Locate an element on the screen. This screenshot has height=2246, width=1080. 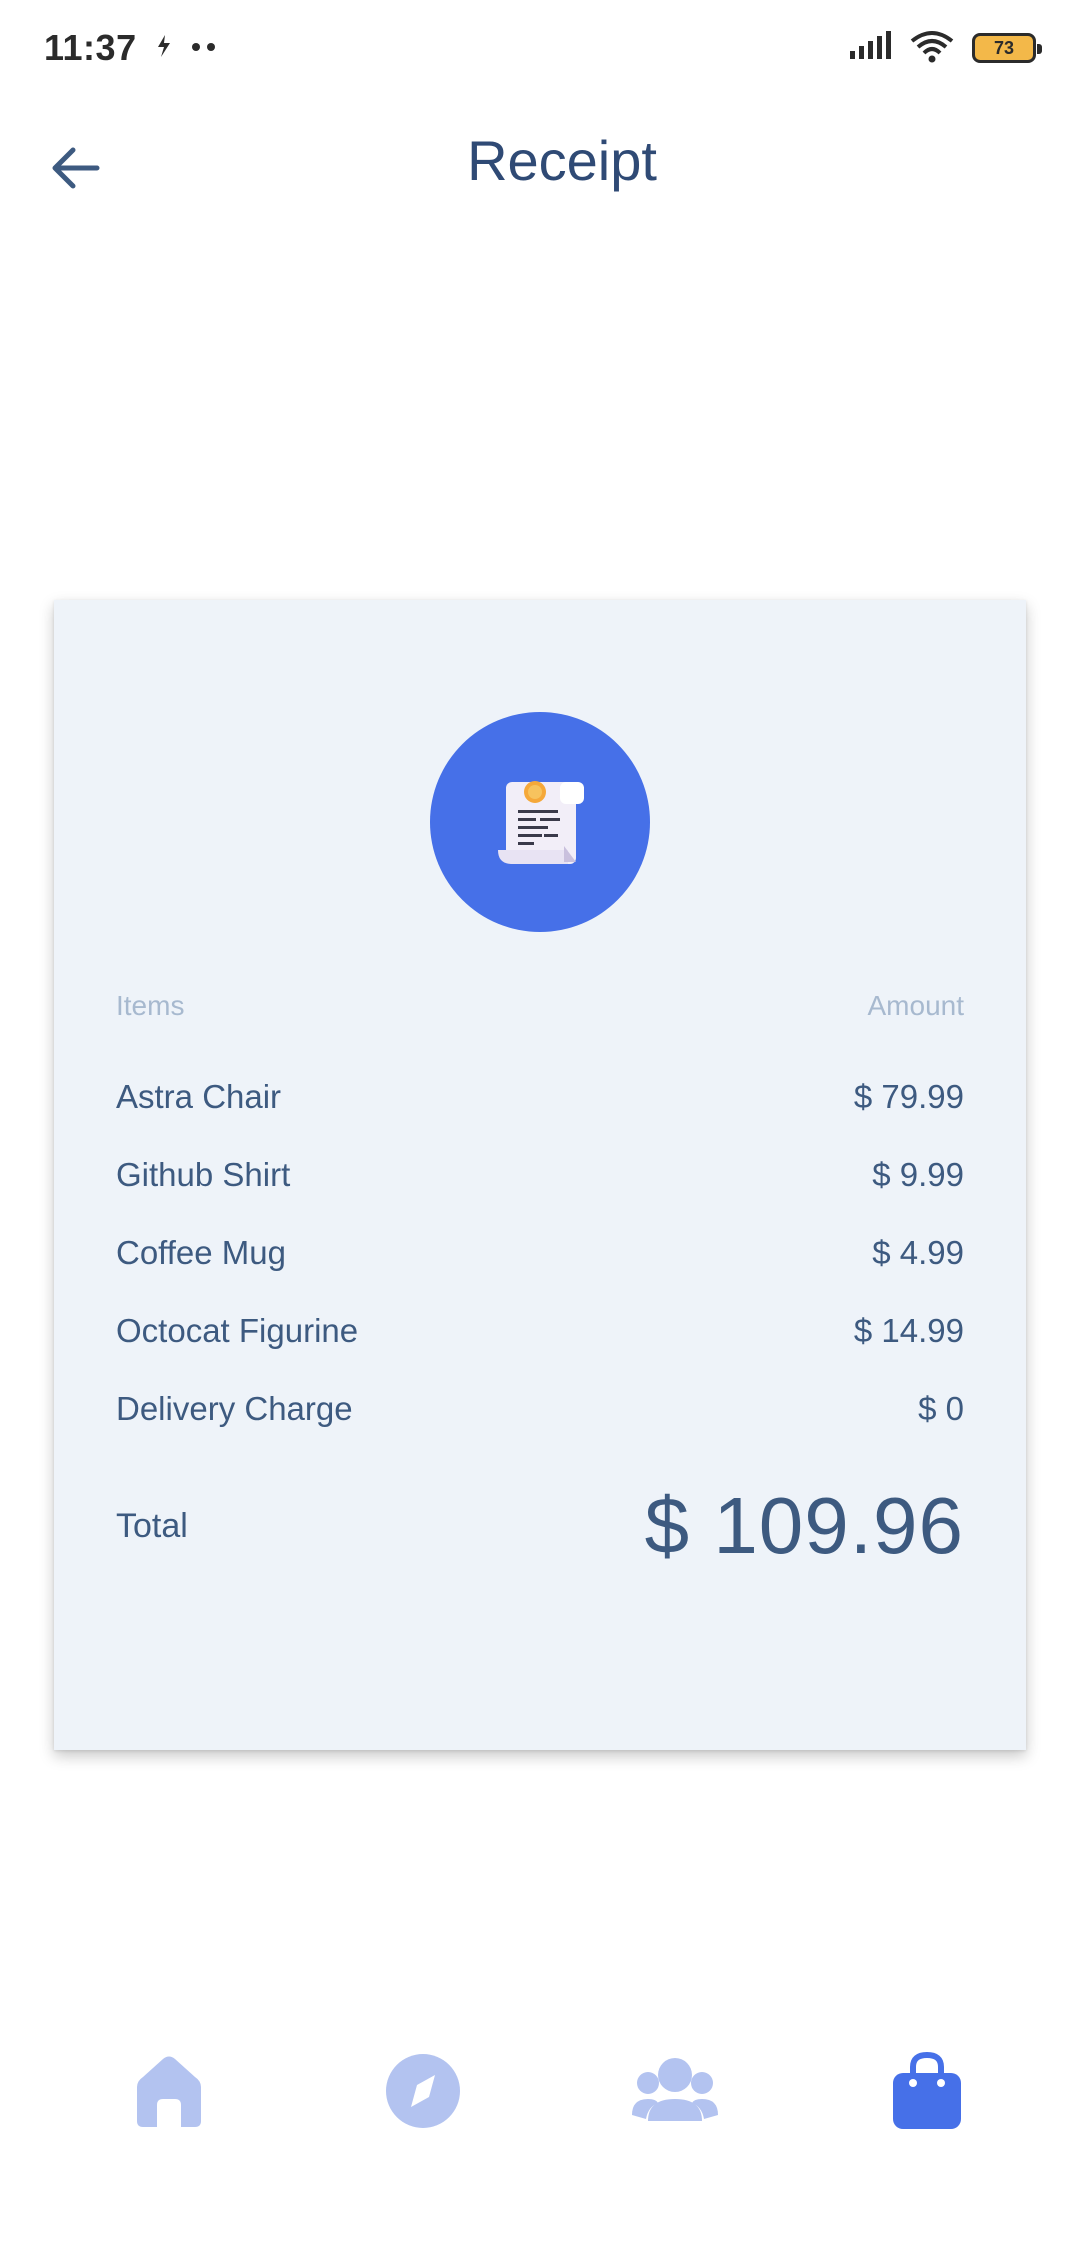
app-bar: Receipt is located at coordinates (540, 165).